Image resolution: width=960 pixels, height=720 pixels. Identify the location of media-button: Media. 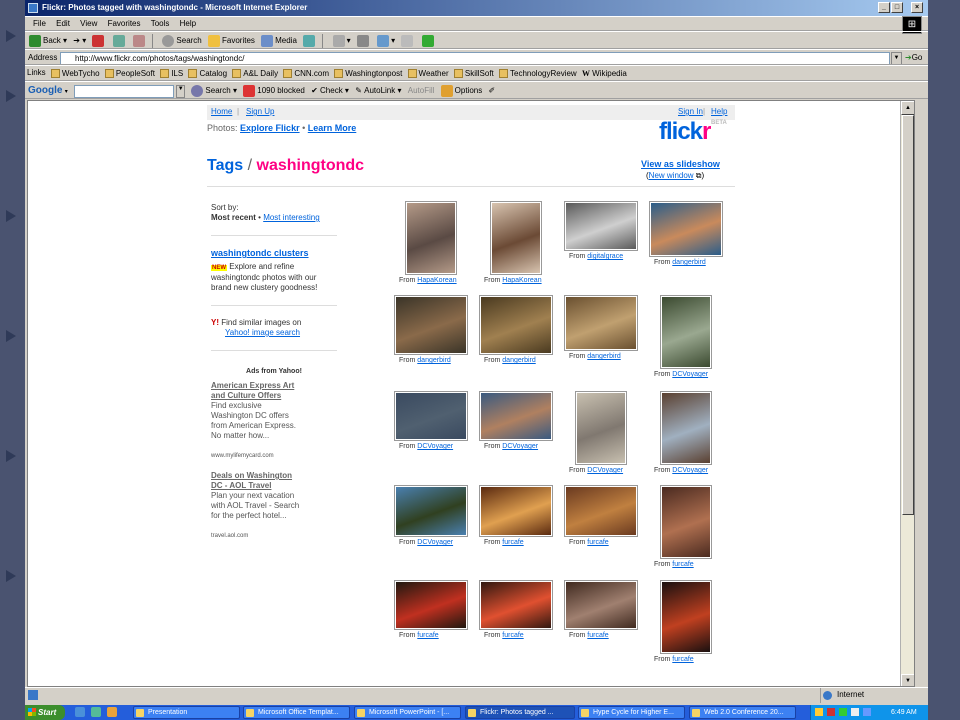
(279, 40).